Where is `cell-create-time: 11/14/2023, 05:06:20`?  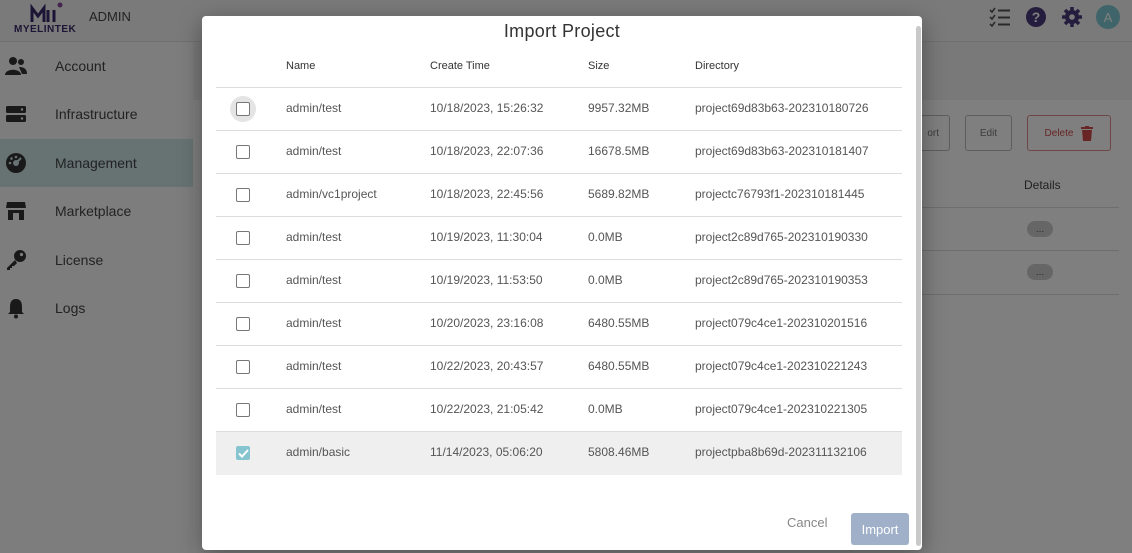 cell-create-time: 11/14/2023, 05:06:20 is located at coordinates (486, 452).